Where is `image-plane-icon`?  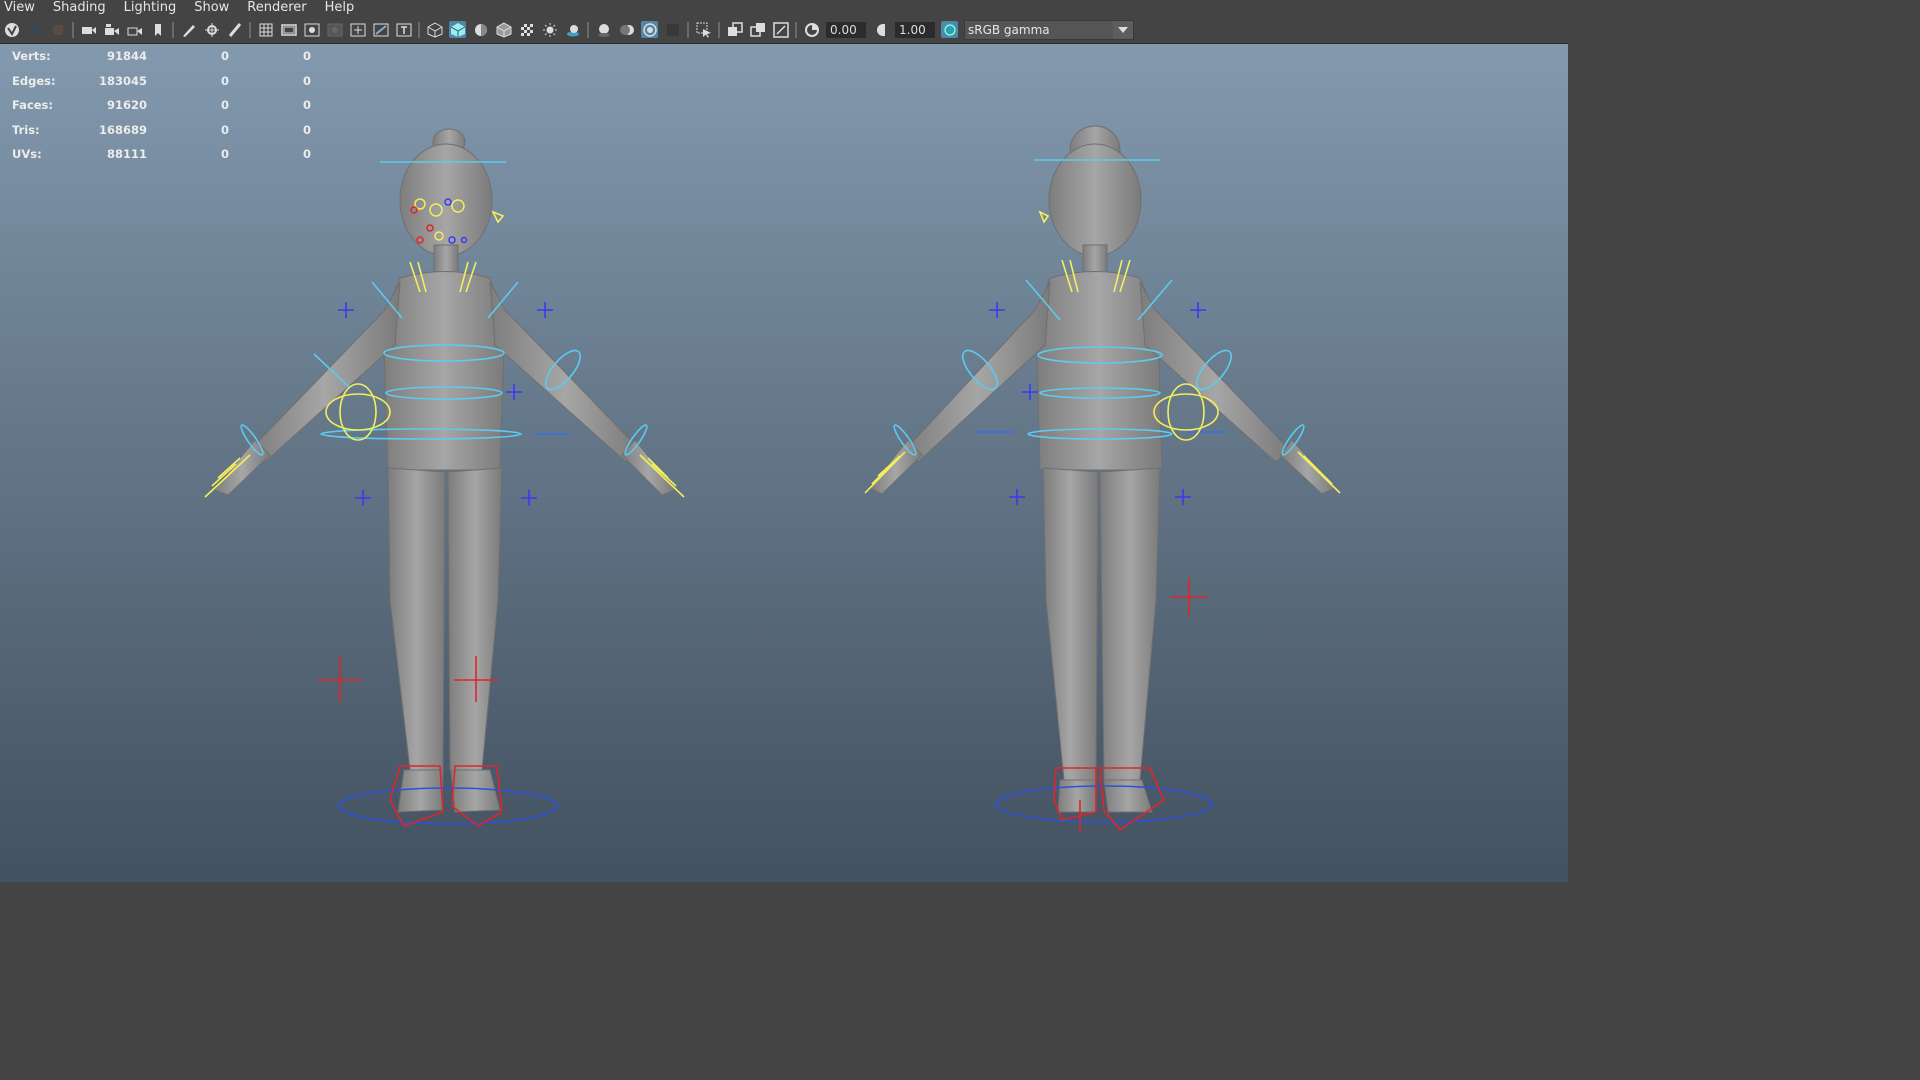 image-plane-icon is located at coordinates (134, 29).